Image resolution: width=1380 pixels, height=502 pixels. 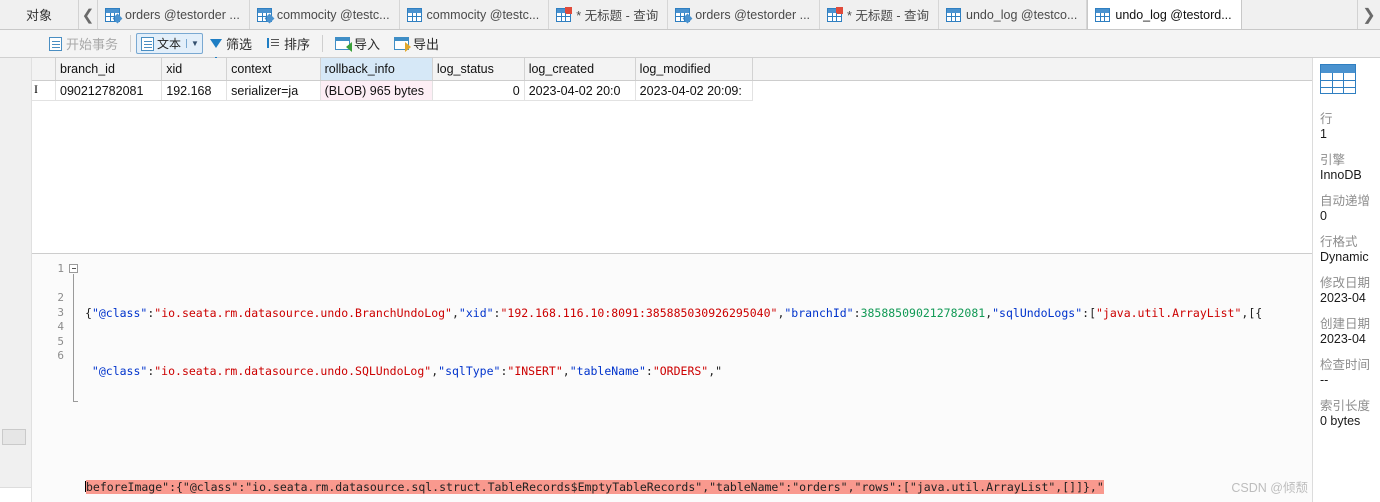 What do you see at coordinates (580, 69) in the screenshot?
I see `column-header-log-created: log_created` at bounding box center [580, 69].